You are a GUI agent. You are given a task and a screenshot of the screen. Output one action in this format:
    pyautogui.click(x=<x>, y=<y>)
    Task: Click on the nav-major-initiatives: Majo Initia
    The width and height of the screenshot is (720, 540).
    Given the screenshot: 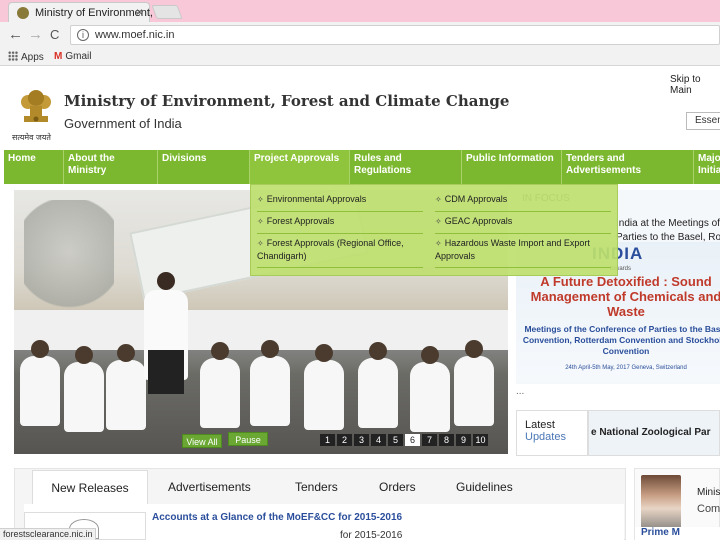 What is the action you would take?
    pyautogui.click(x=707, y=167)
    